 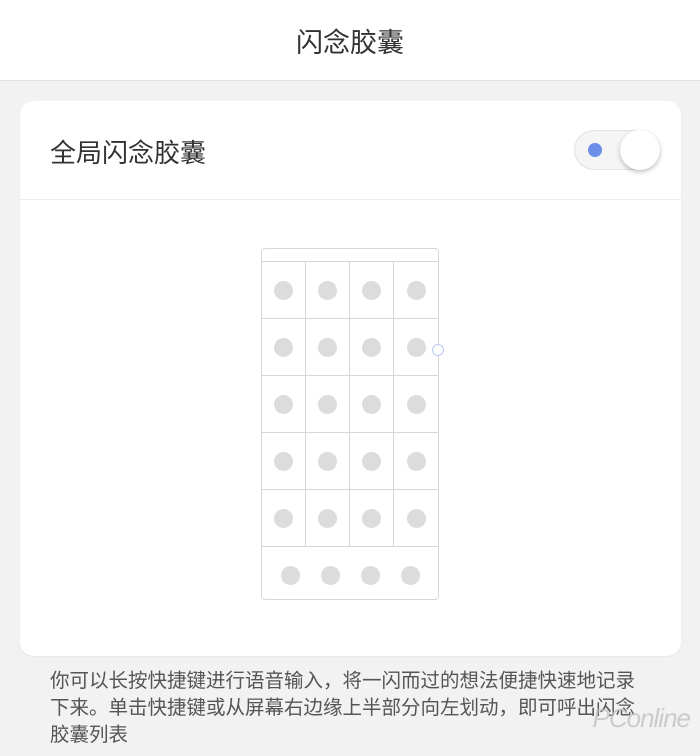 I want to click on phone-dock, so click(x=350, y=575).